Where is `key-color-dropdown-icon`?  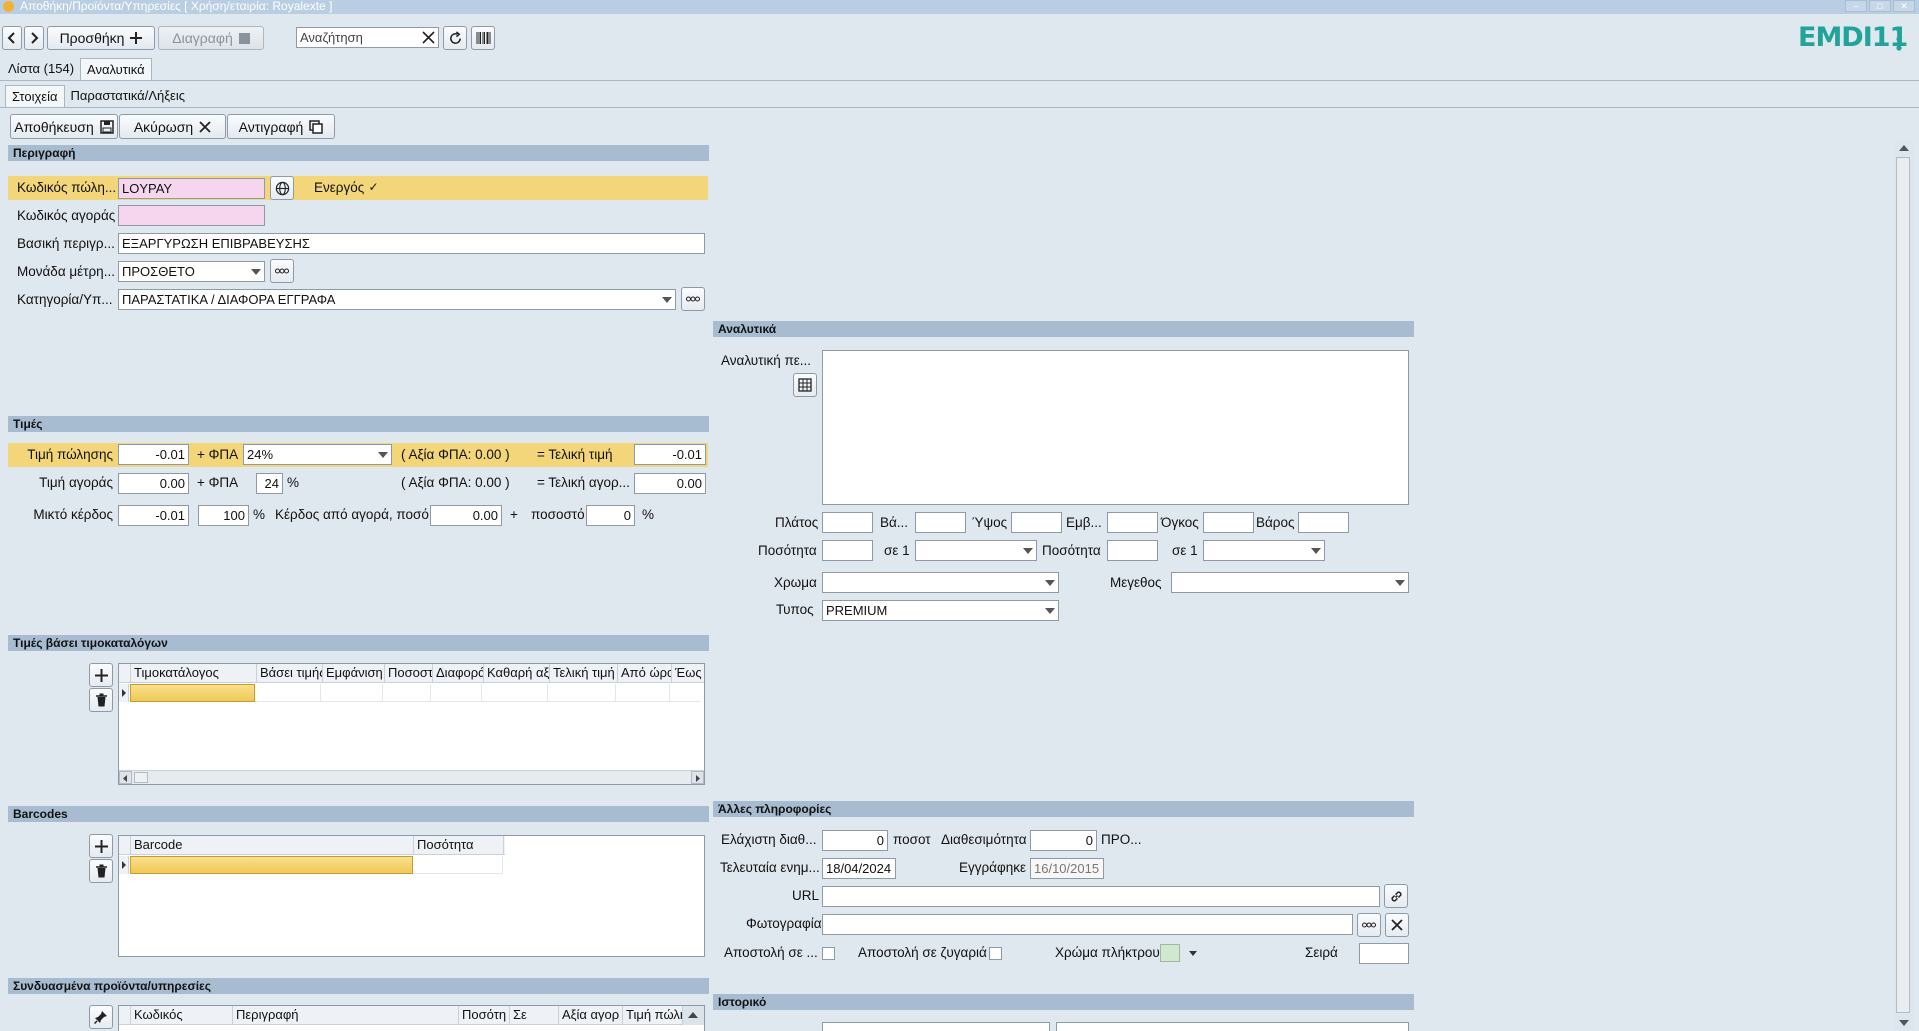 key-color-dropdown-icon is located at coordinates (1193, 953).